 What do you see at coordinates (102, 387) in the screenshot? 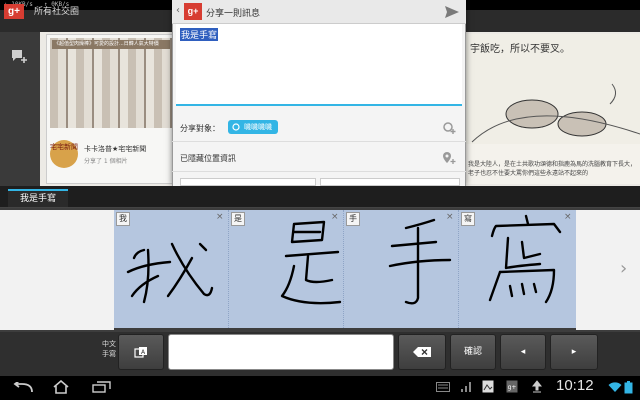
I see `recent-apps-icon` at bounding box center [102, 387].